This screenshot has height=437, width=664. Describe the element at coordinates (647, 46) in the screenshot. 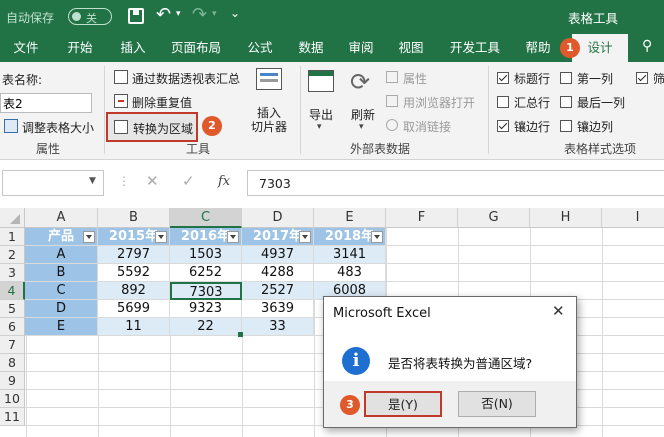

I see `search-icon: ⚲` at that location.